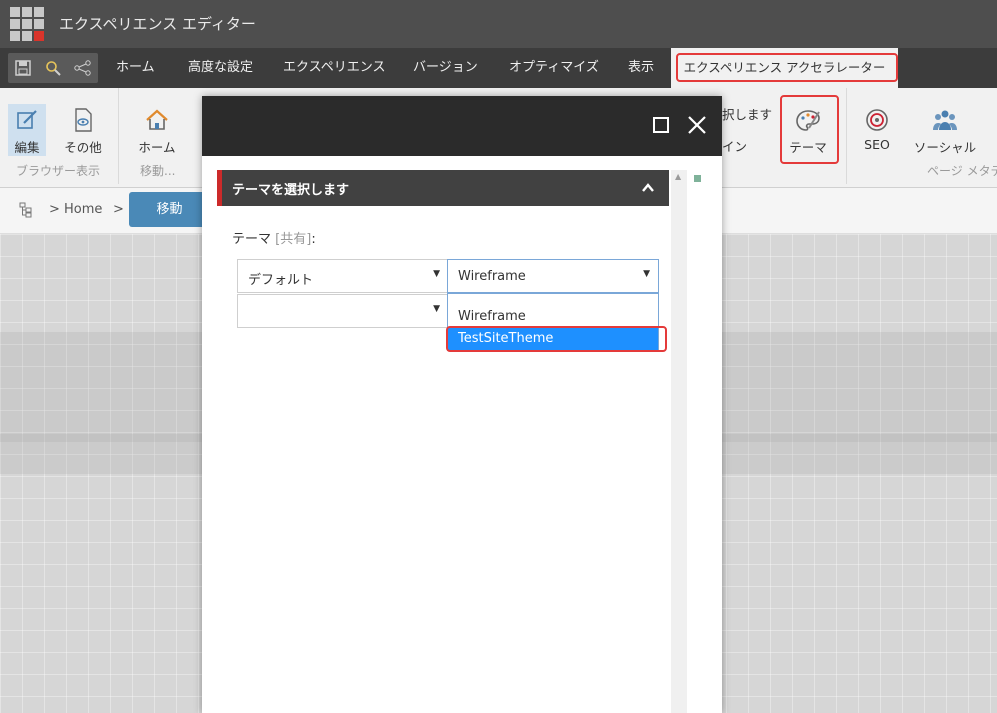  I want to click on social-button: ソーシャル, so click(945, 132).